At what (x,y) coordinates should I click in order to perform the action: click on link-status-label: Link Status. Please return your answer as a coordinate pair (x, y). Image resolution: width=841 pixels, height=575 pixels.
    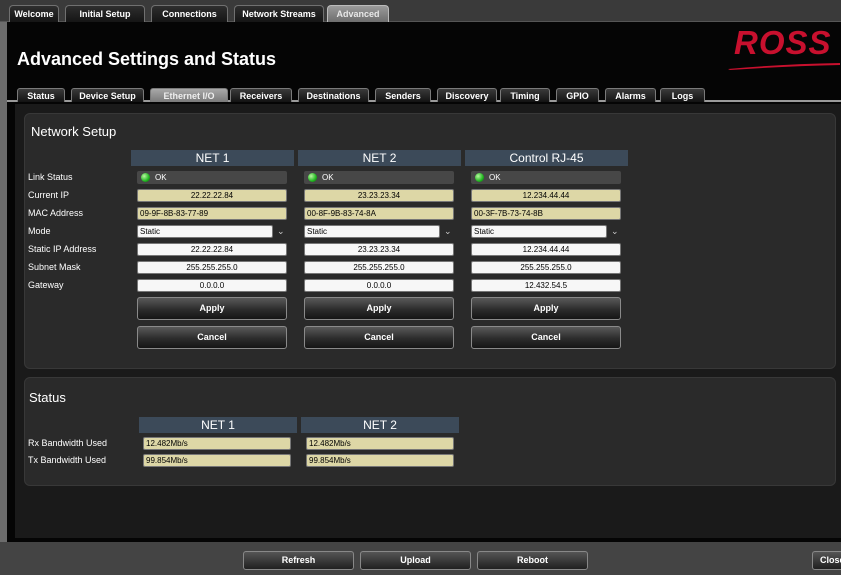
    Looking at the image, I should click on (50, 177).